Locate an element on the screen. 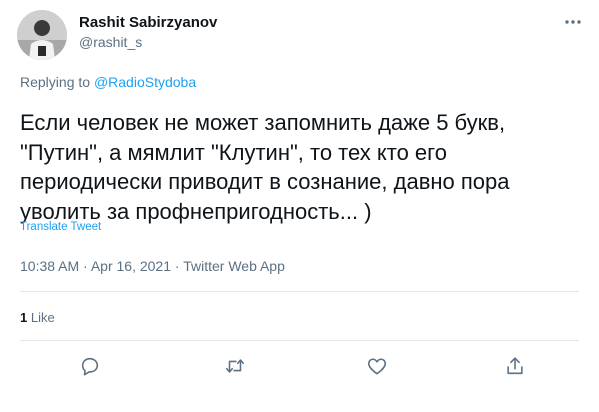  share-button is located at coordinates (515, 366).